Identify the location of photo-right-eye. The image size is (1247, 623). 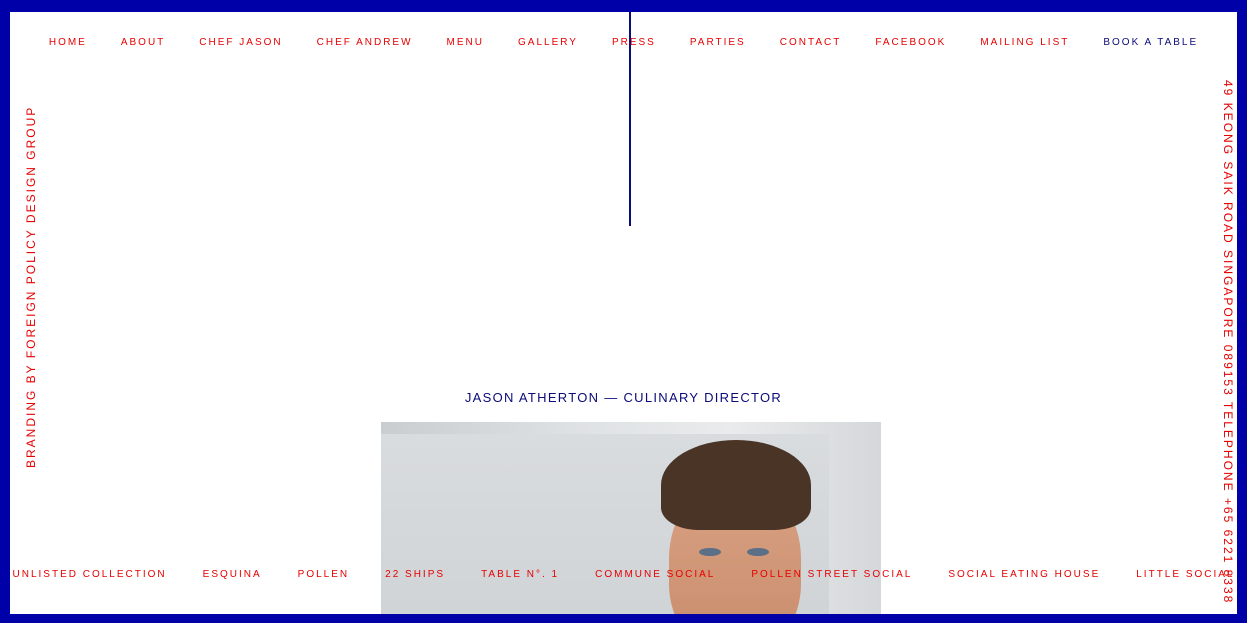
(758, 552).